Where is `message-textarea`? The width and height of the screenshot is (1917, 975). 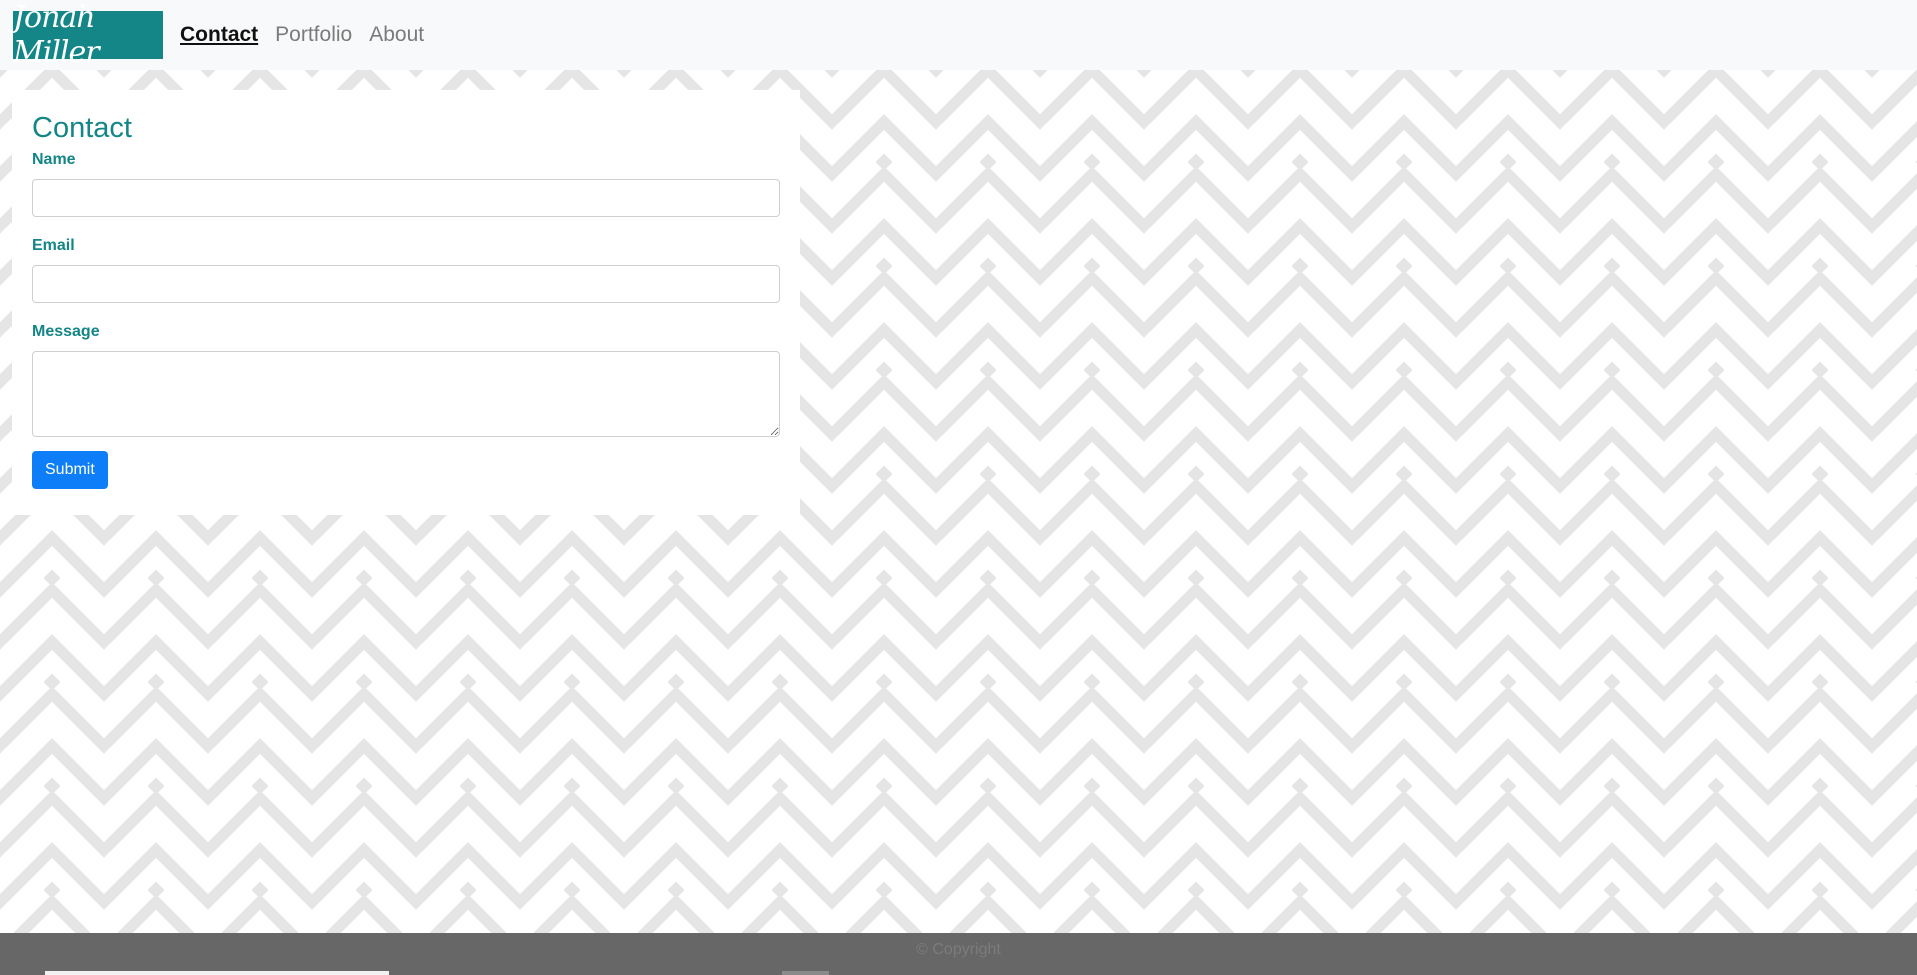
message-textarea is located at coordinates (406, 394).